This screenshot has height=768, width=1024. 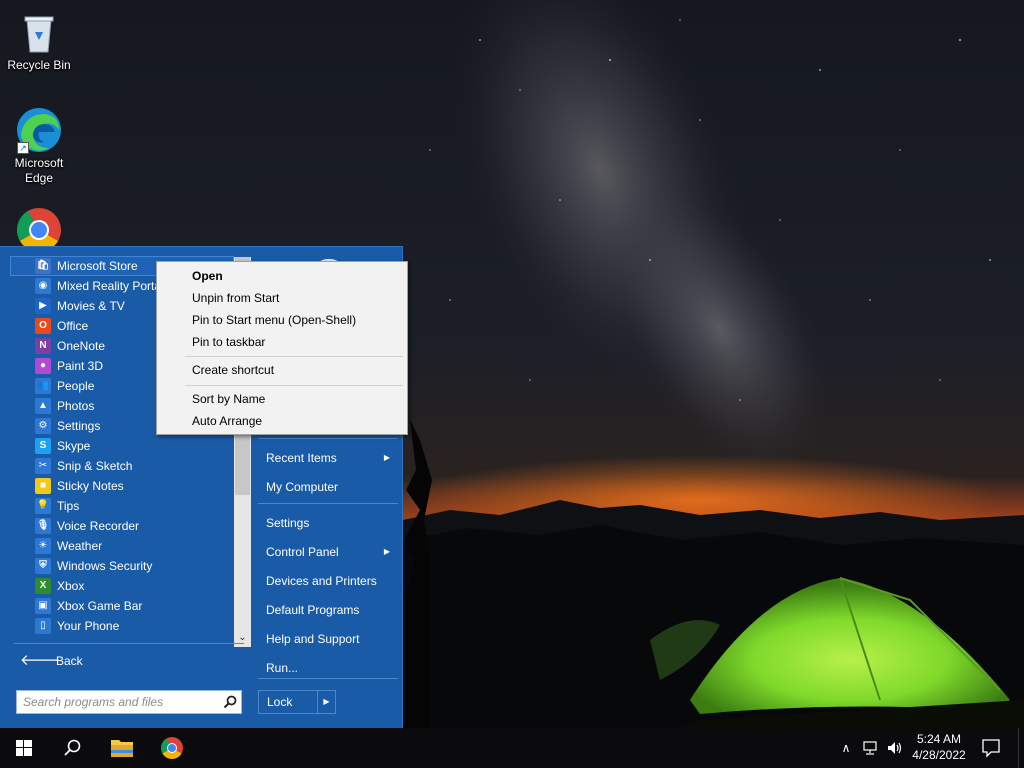 I want to click on program-item-label: People, so click(x=76, y=386).